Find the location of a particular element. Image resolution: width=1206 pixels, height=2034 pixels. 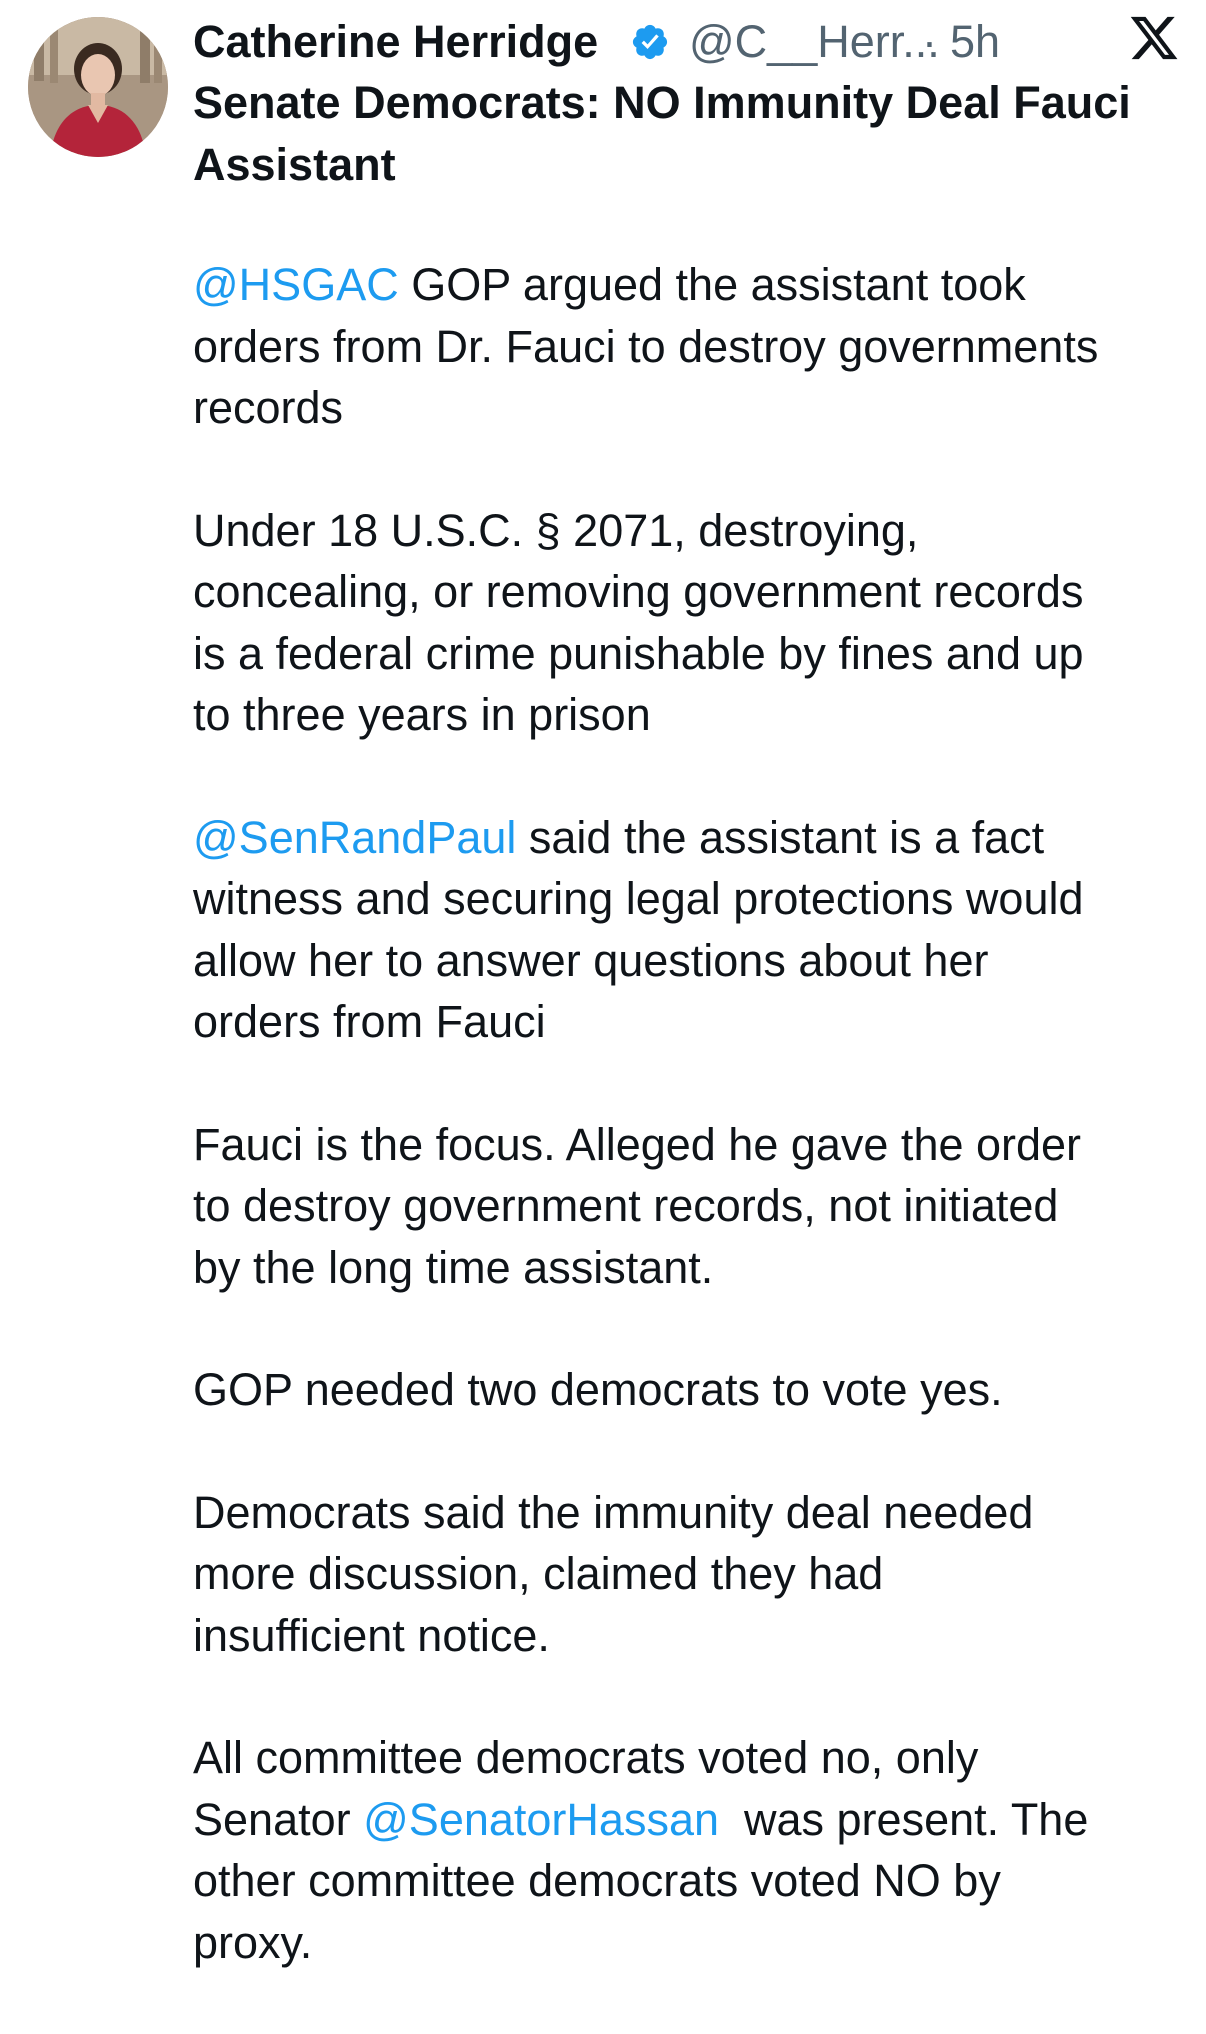

post-time: 5h is located at coordinates (975, 42).